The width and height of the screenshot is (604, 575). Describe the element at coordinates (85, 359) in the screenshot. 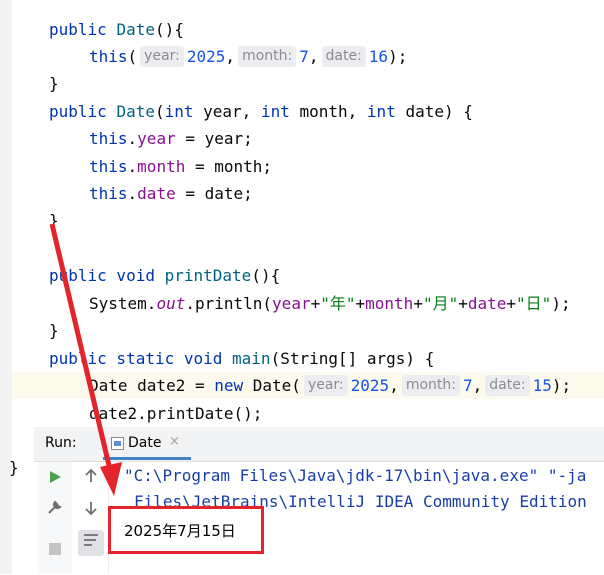

I see `annotation-arrow` at that location.